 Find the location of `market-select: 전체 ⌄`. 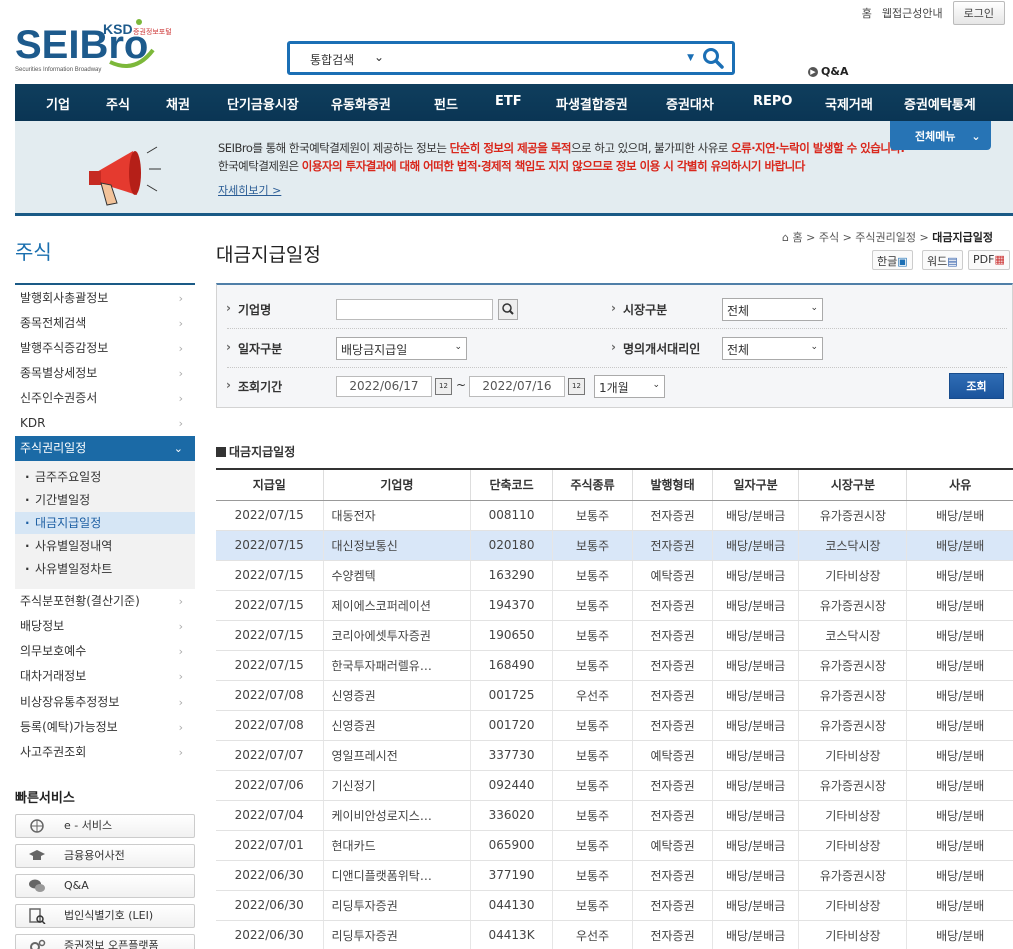

market-select: 전체 ⌄ is located at coordinates (772, 309).